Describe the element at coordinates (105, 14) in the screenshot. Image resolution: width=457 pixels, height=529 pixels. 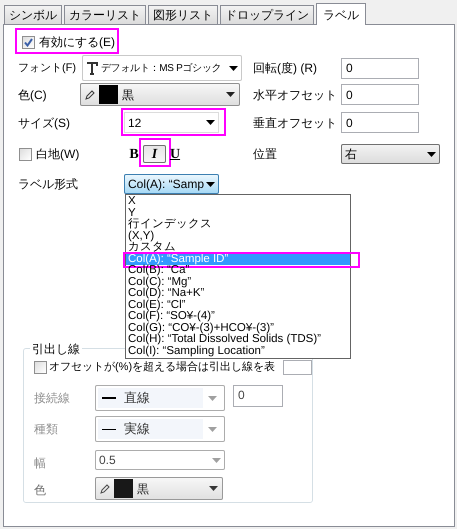
I see `tab: カラーリスト` at that location.